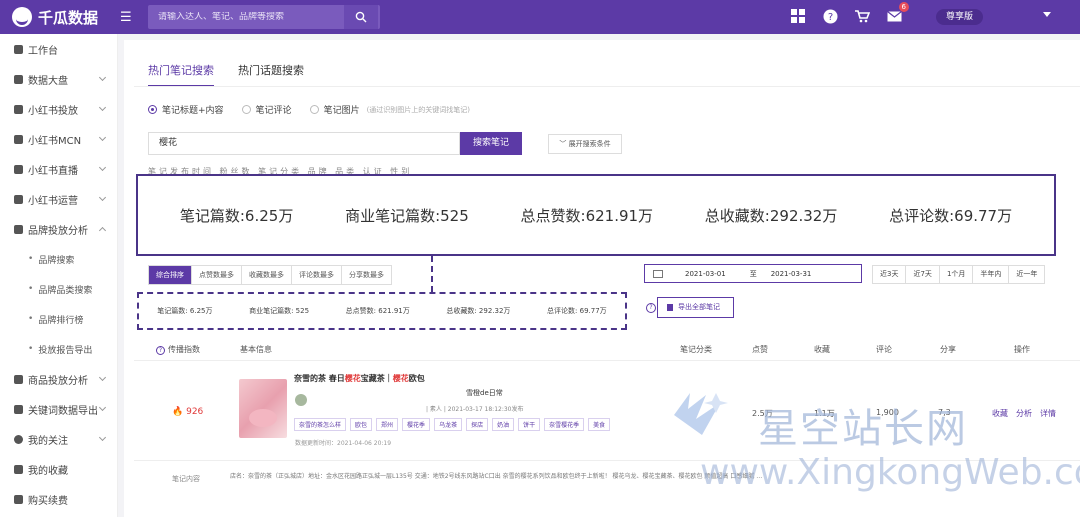 The height and width of the screenshot is (517, 1080). I want to click on expand-filters-button: ﹀ 展开搜索条件, so click(585, 144).